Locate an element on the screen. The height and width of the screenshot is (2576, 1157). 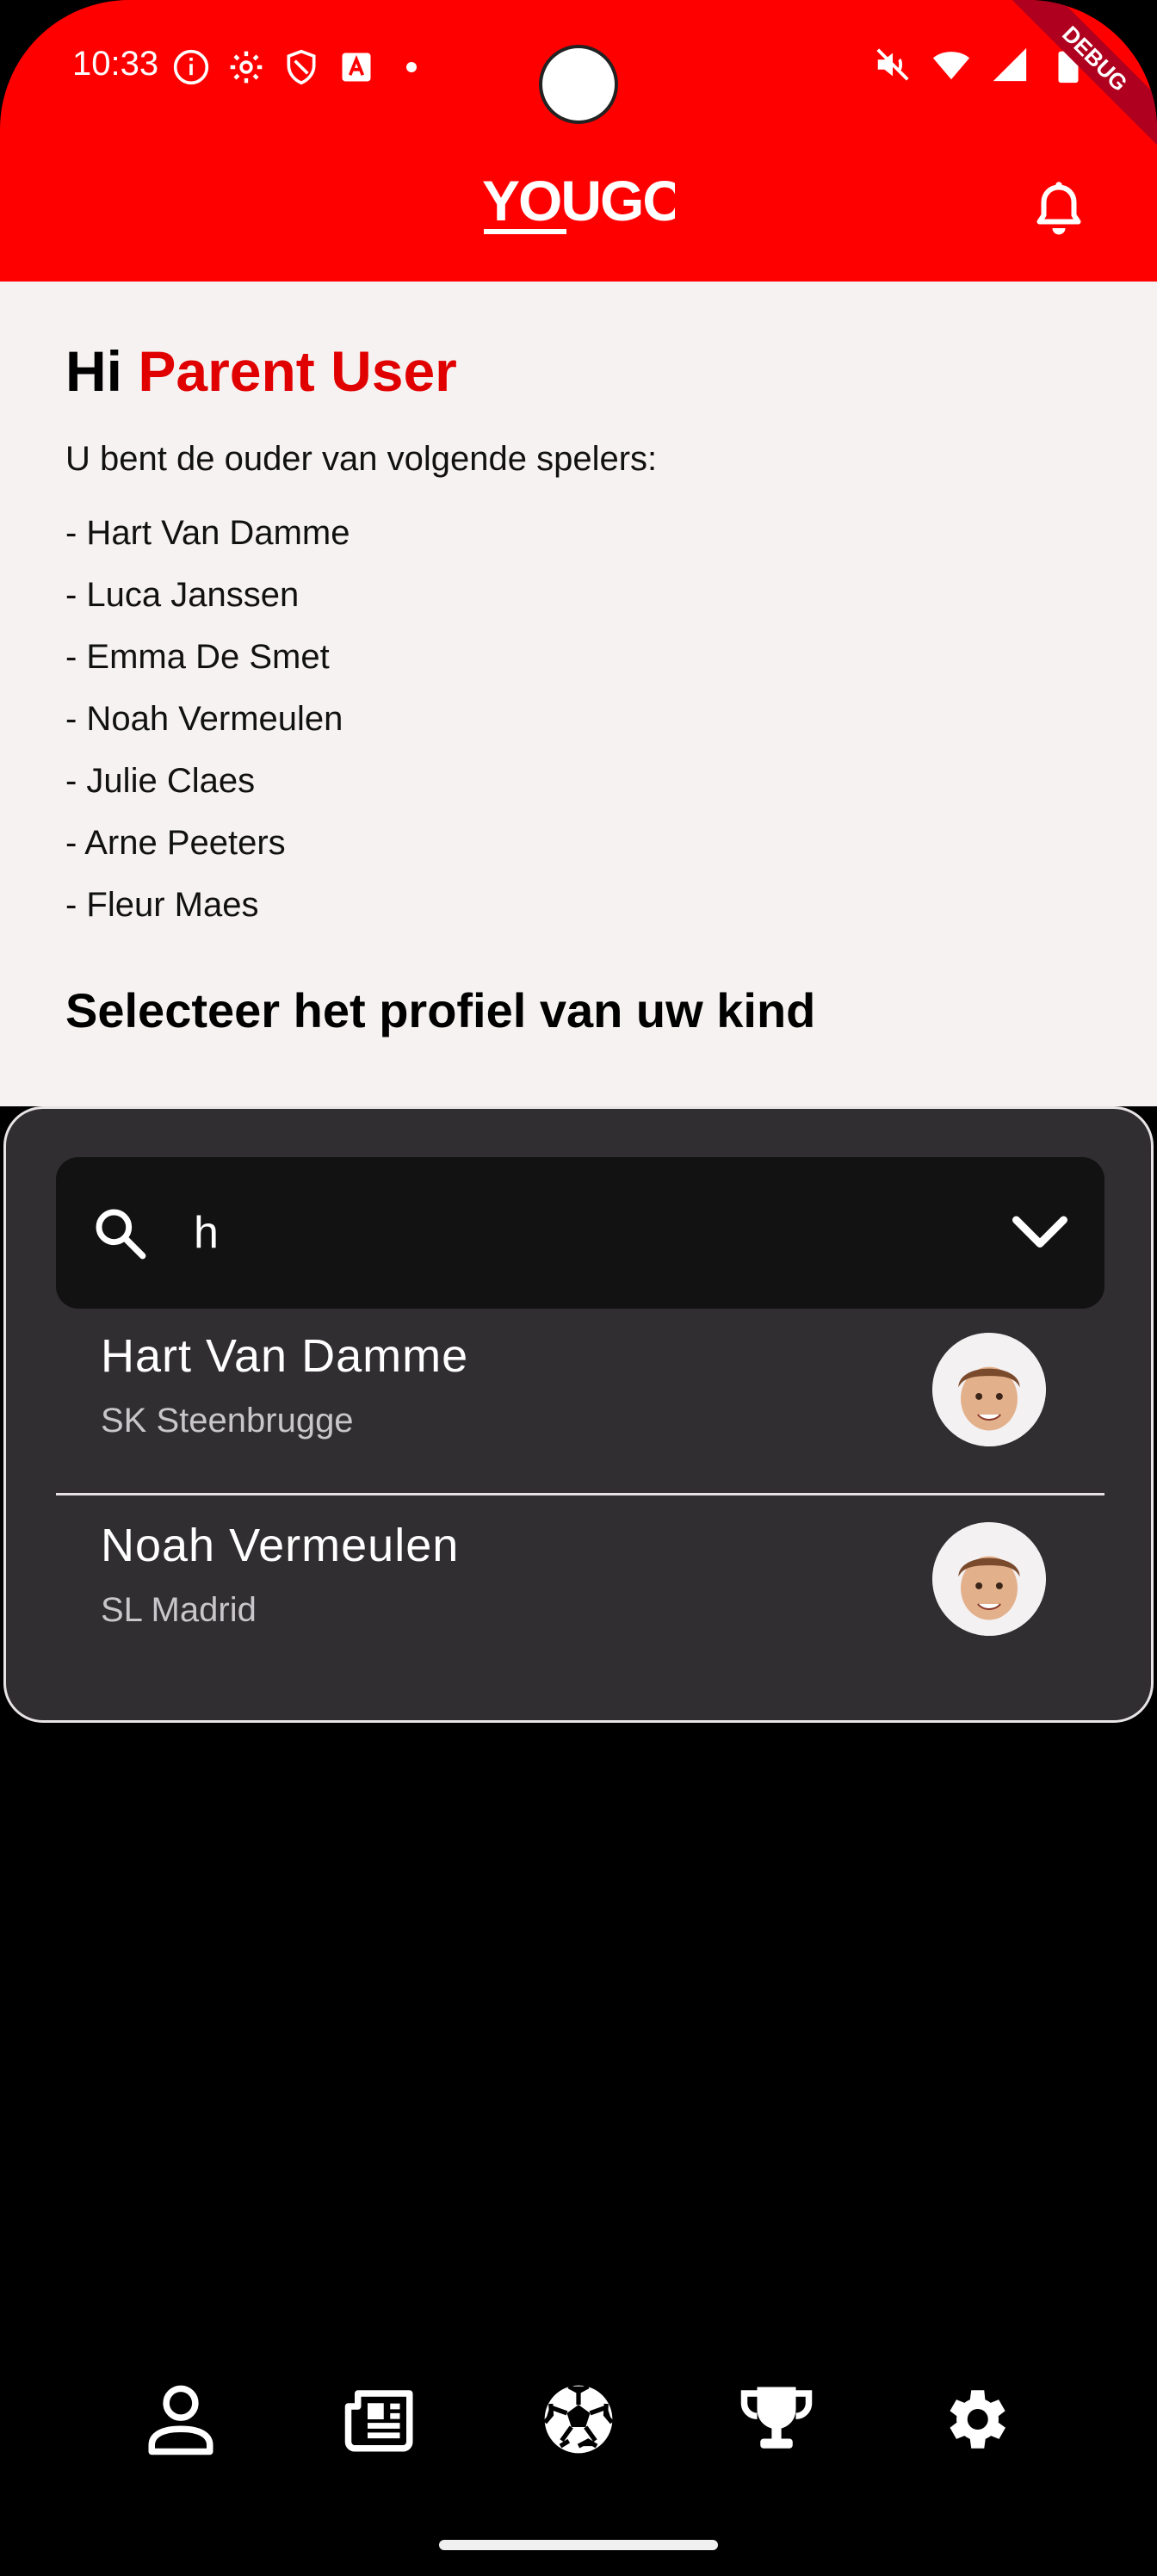
greeting-user-name: Parent User is located at coordinates (297, 371).